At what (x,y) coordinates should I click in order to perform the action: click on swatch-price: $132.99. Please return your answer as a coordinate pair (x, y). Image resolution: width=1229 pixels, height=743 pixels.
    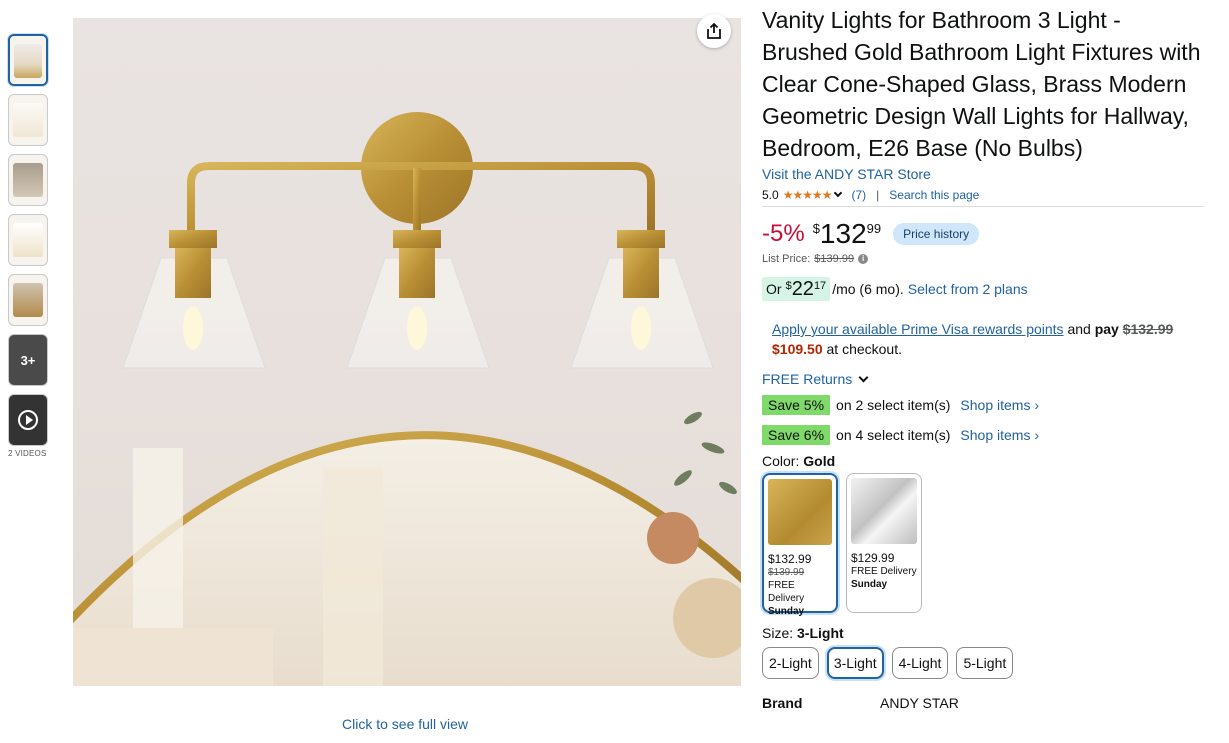
    Looking at the image, I should click on (790, 559).